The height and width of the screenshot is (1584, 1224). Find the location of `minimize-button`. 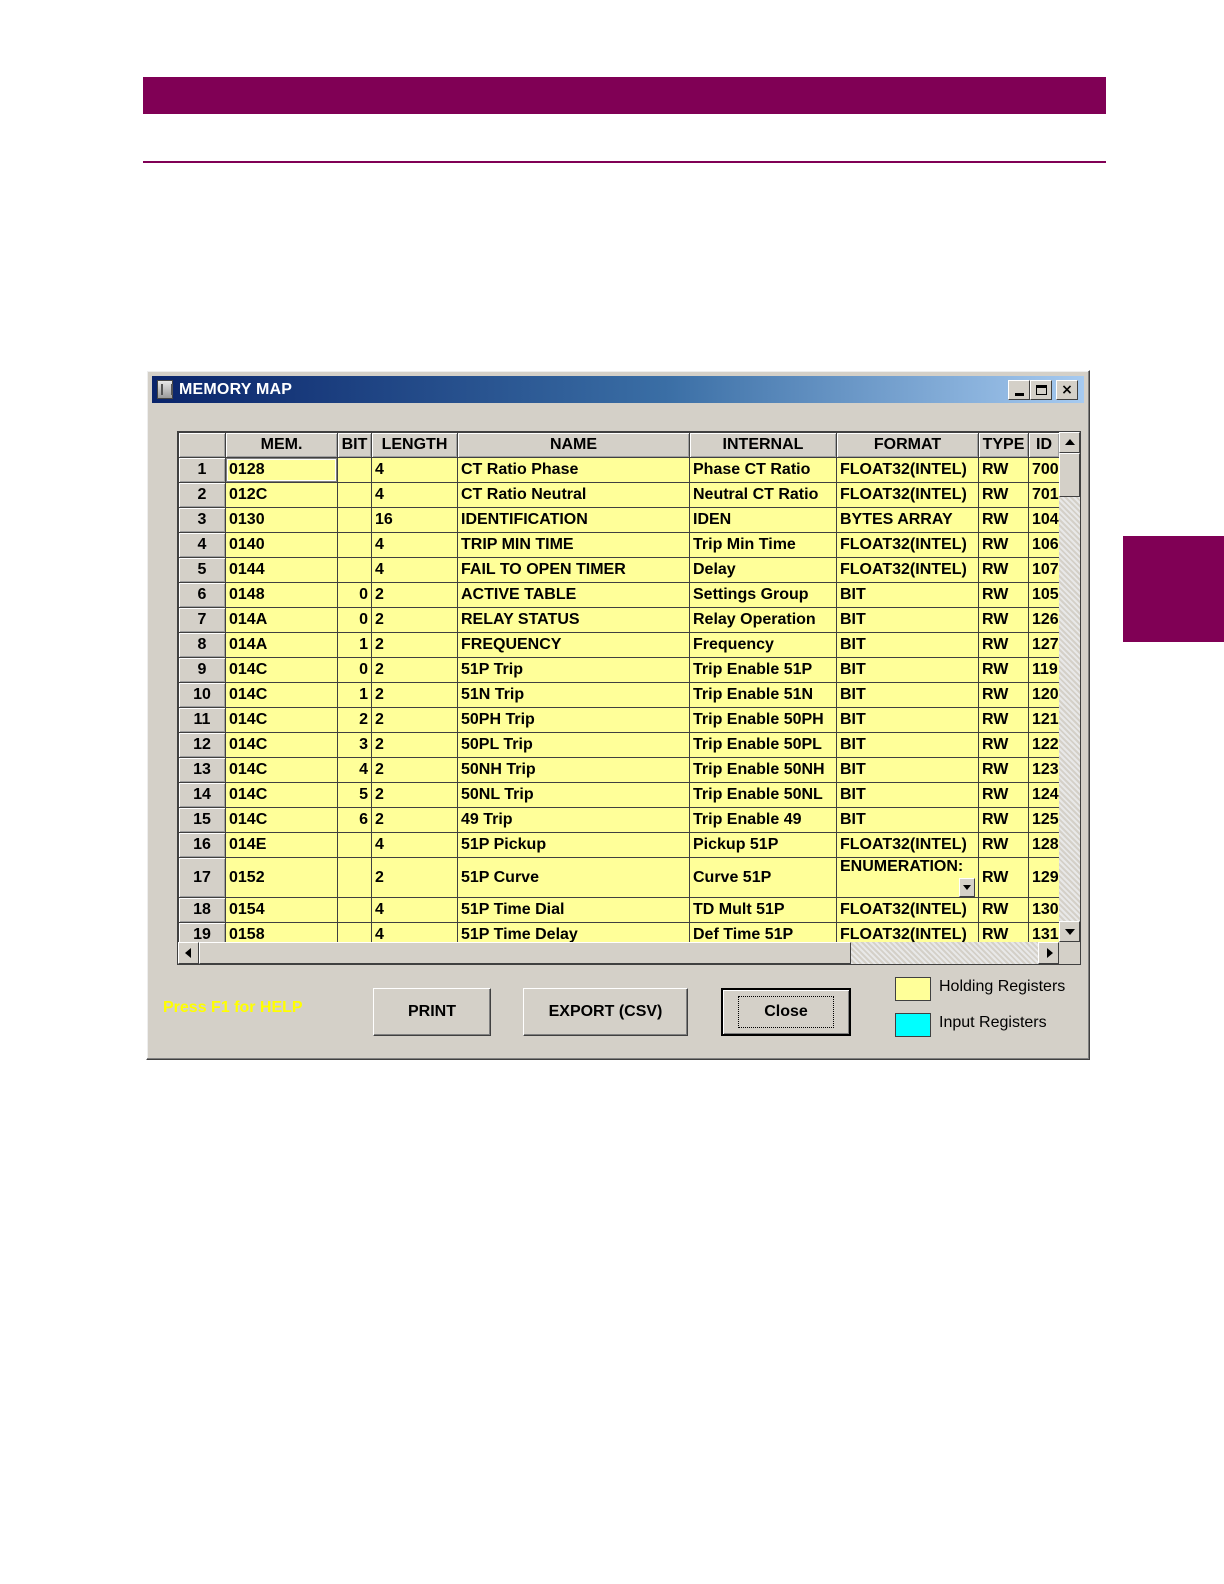

minimize-button is located at coordinates (1019, 390).